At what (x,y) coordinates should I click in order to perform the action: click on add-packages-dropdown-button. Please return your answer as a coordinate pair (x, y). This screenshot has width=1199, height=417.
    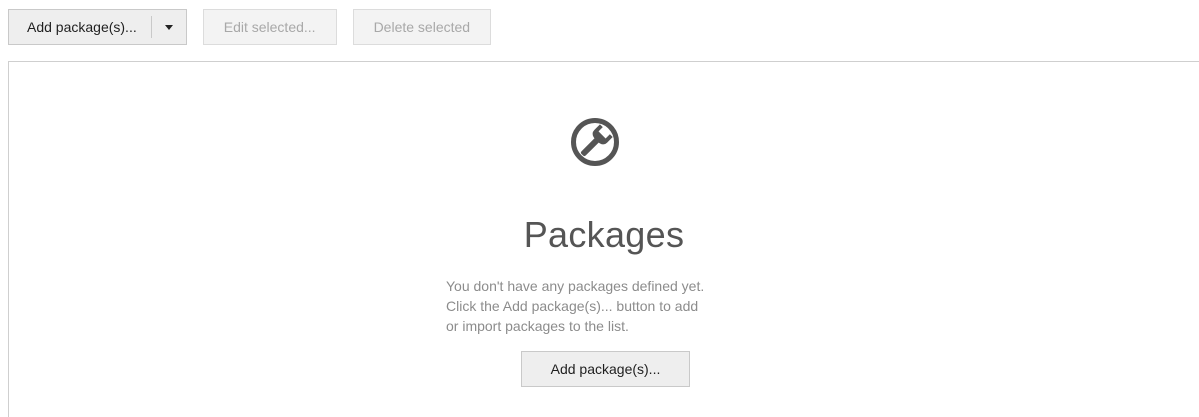
    Looking at the image, I should click on (169, 27).